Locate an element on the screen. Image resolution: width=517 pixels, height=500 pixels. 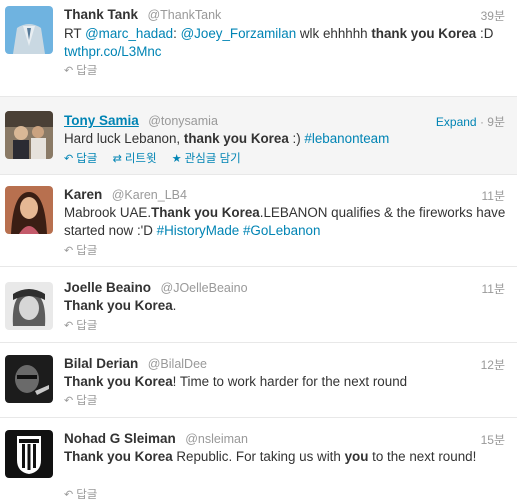
tweet-text-part: RT is located at coordinates (75, 33).